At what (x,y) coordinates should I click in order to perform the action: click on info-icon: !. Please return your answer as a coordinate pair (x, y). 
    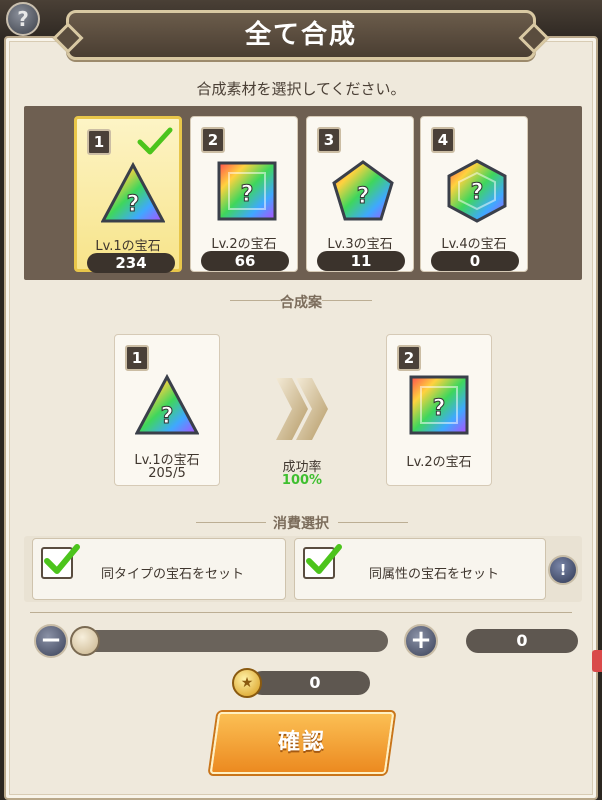
    Looking at the image, I should click on (563, 570).